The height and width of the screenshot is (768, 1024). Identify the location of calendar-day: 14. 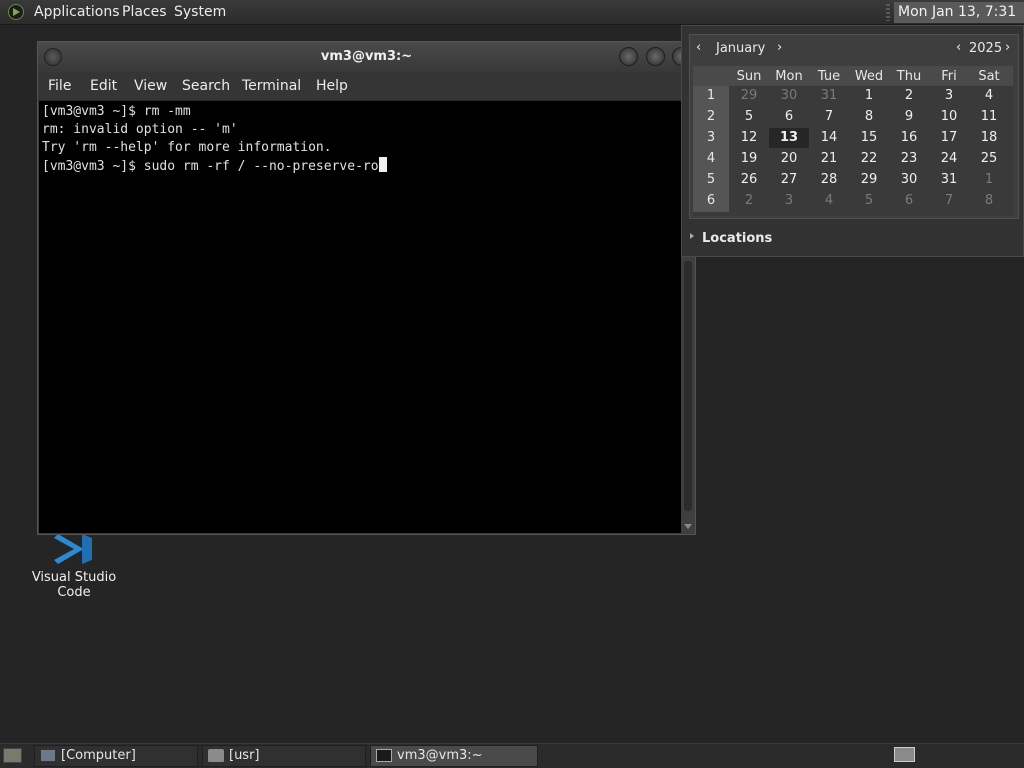
(829, 138).